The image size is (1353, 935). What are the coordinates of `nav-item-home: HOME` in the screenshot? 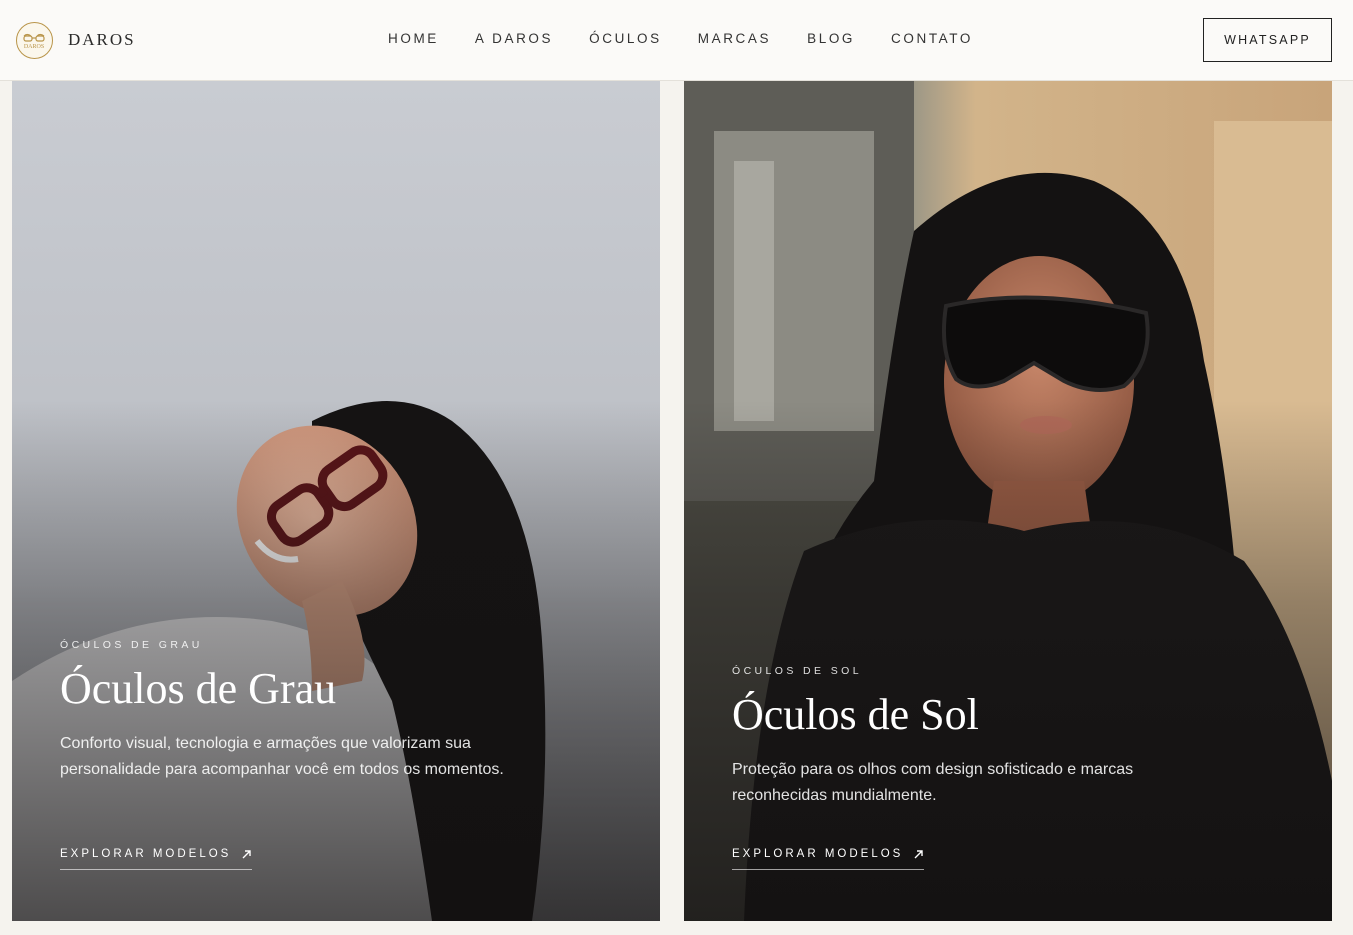 It's located at (413, 38).